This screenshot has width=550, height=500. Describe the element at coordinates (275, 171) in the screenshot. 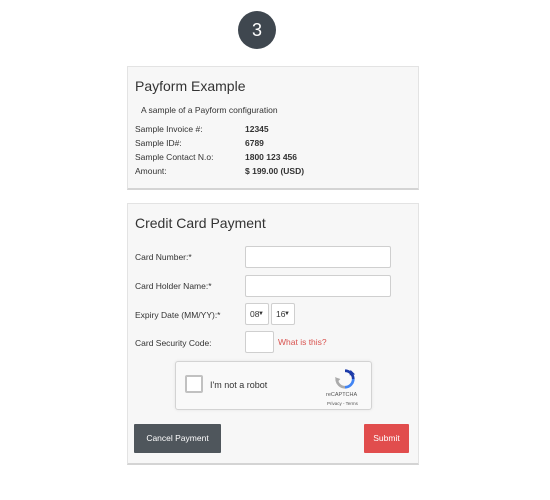

I see `amount-value: $ 199.00 (USD)` at that location.